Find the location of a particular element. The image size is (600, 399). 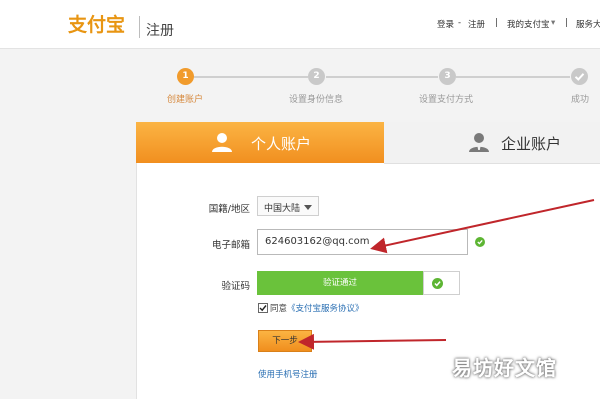

nav-register-link: 注册 is located at coordinates (476, 24).